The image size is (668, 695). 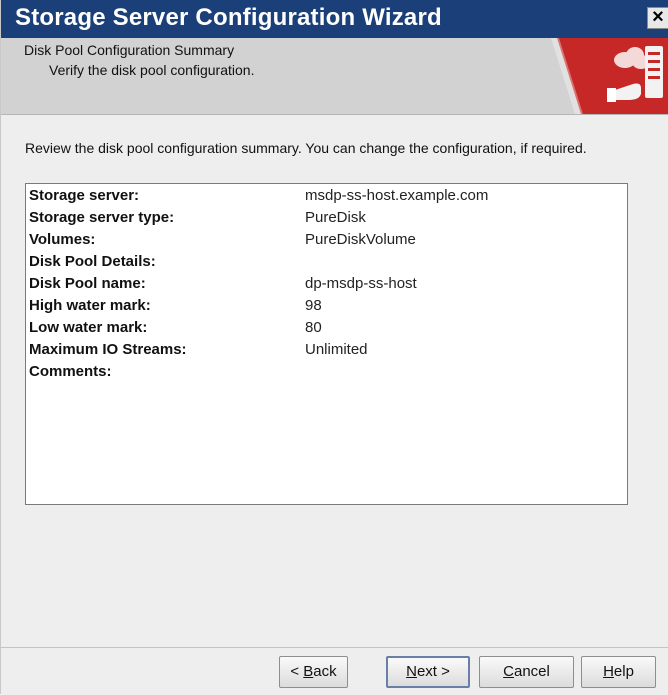 What do you see at coordinates (326, 374) in the screenshot?
I see `summary-row: Comments:` at bounding box center [326, 374].